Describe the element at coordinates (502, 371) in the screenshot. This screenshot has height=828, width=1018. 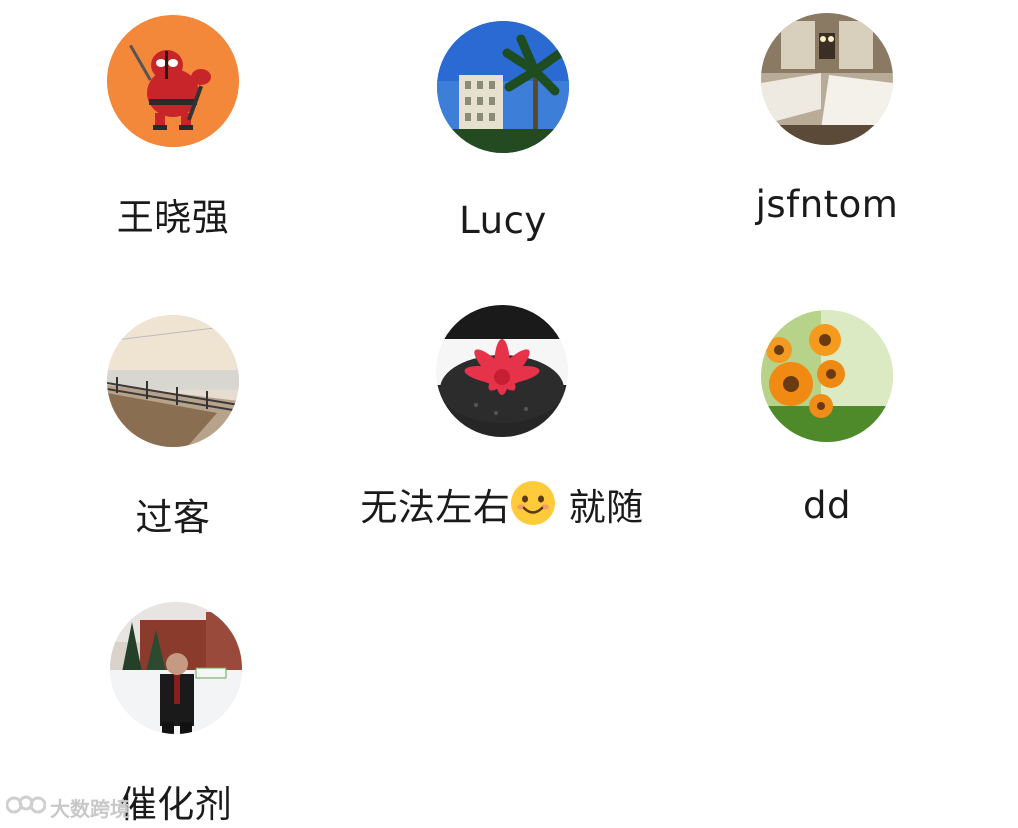
I see `red-succulent-avatar-icon` at that location.